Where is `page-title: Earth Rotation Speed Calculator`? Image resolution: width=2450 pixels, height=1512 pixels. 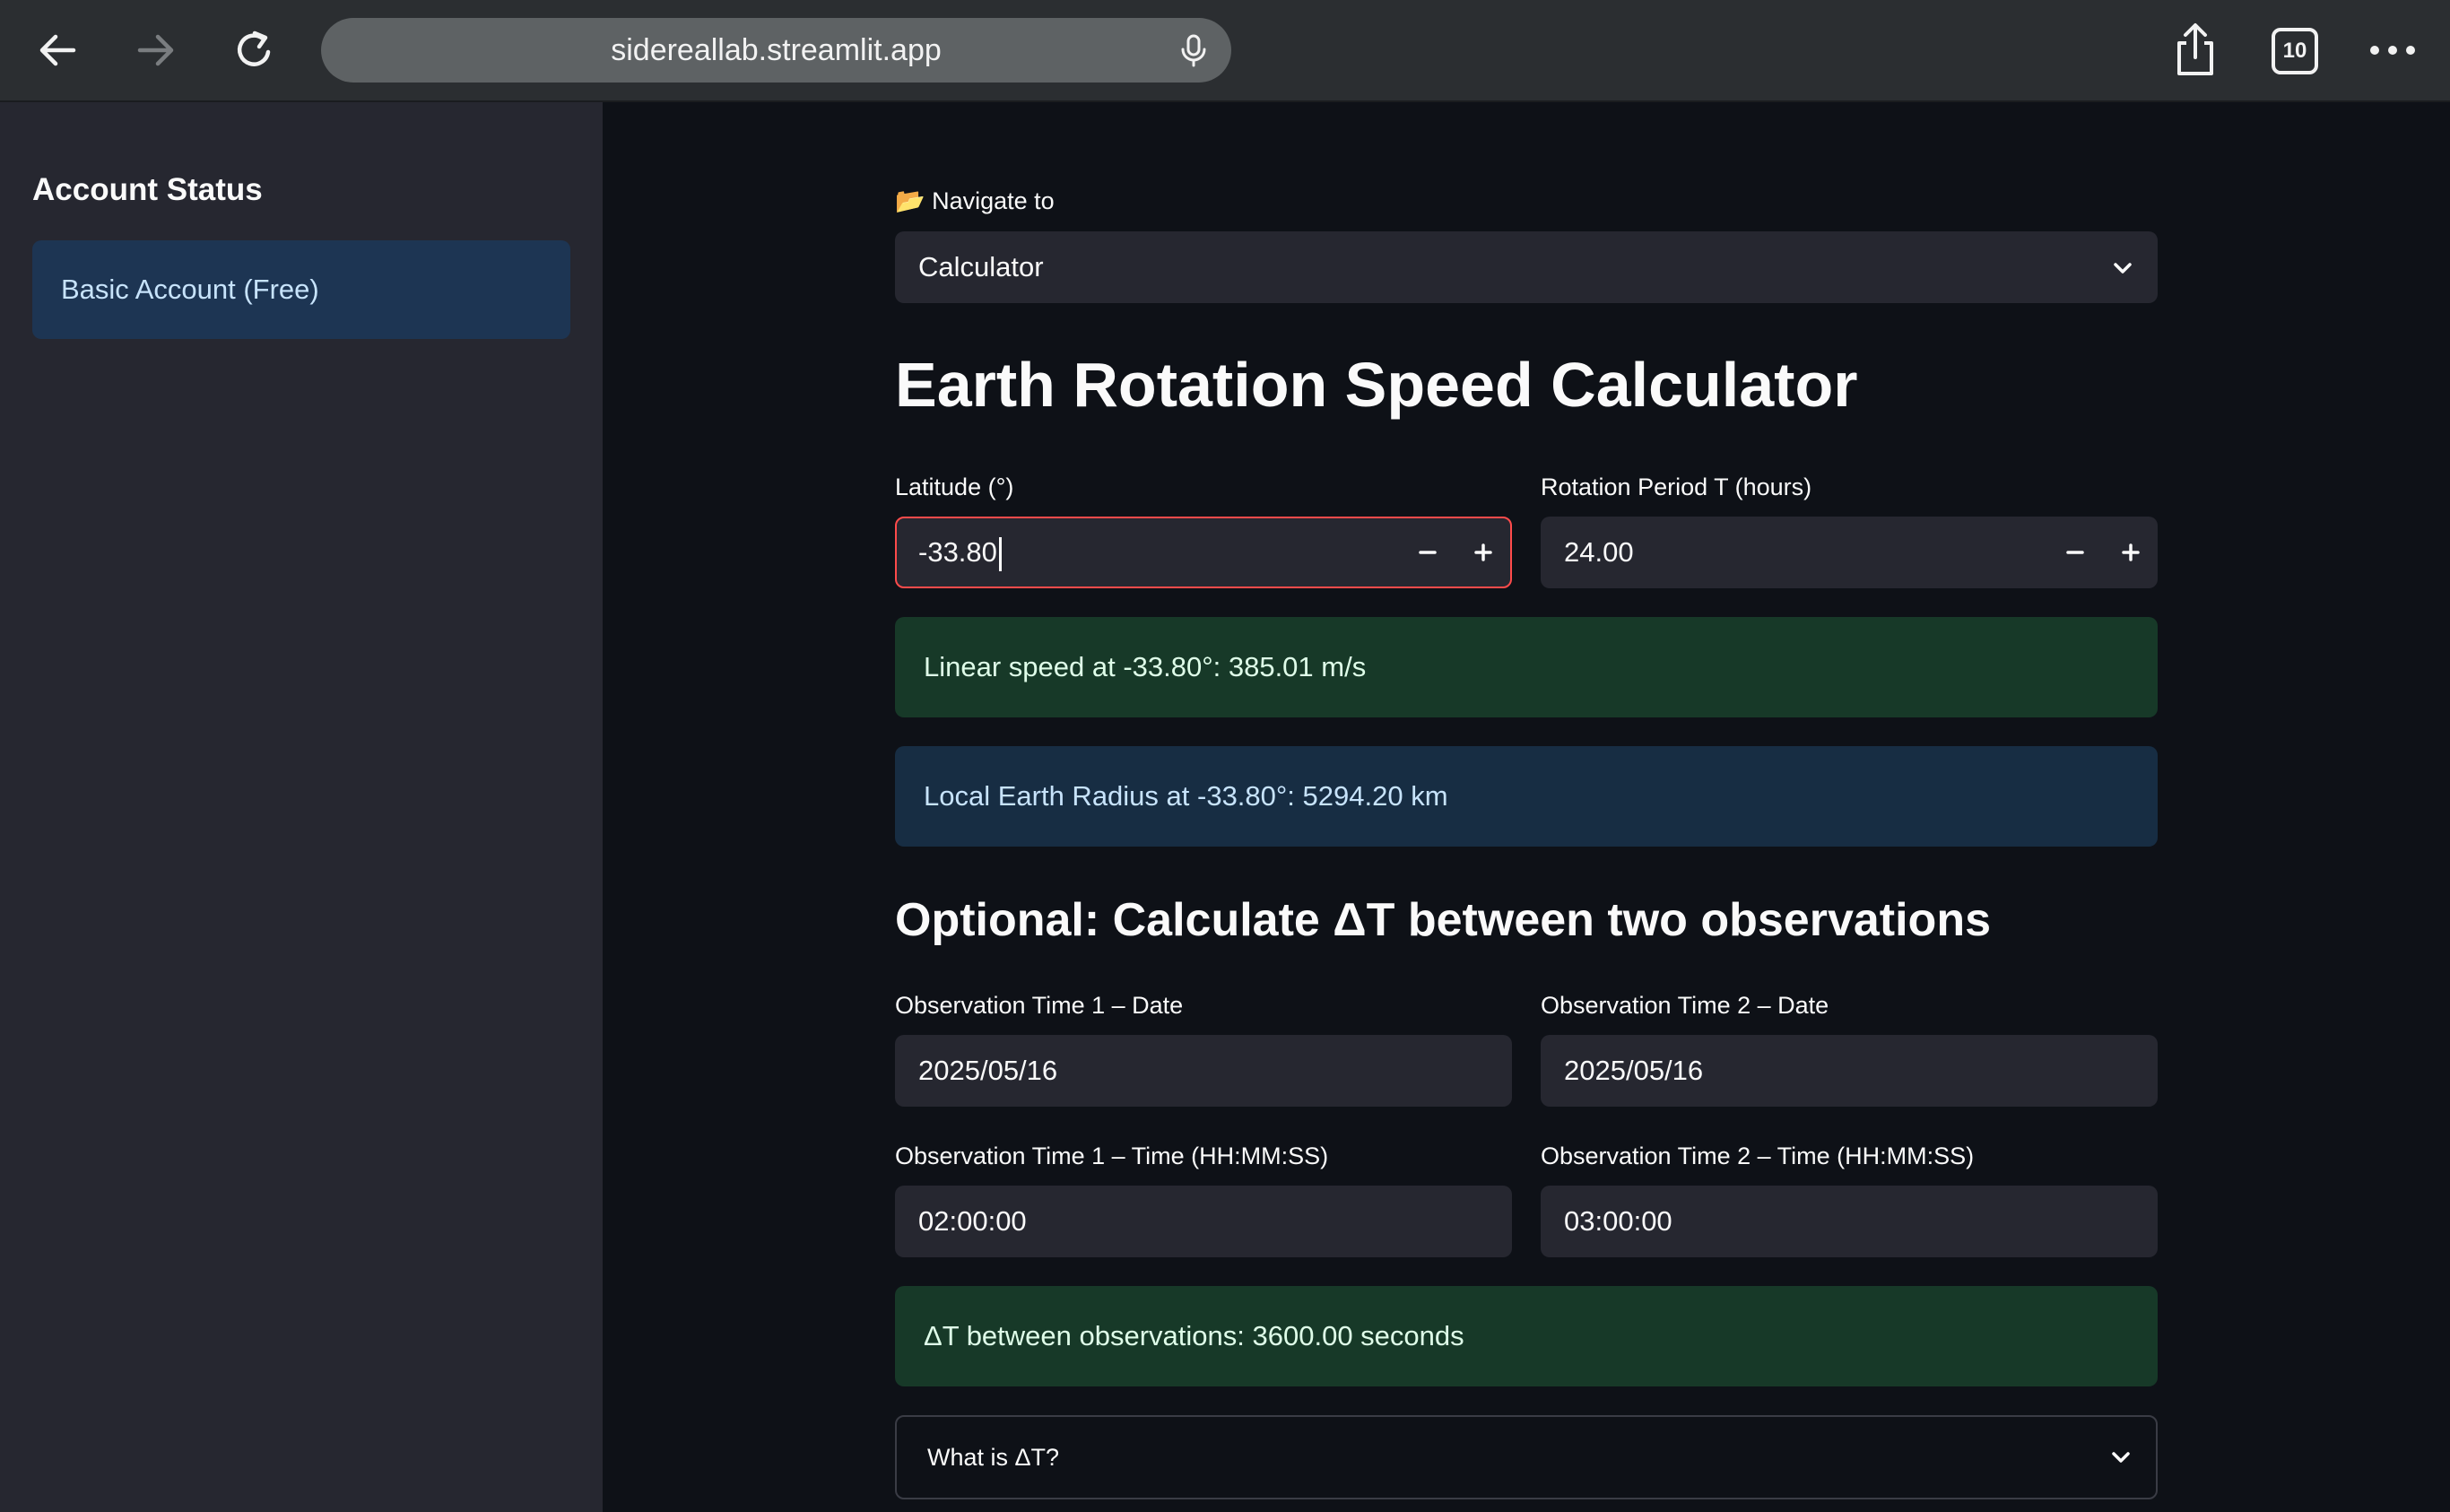
page-title: Earth Rotation Speed Calculator is located at coordinates (1376, 385).